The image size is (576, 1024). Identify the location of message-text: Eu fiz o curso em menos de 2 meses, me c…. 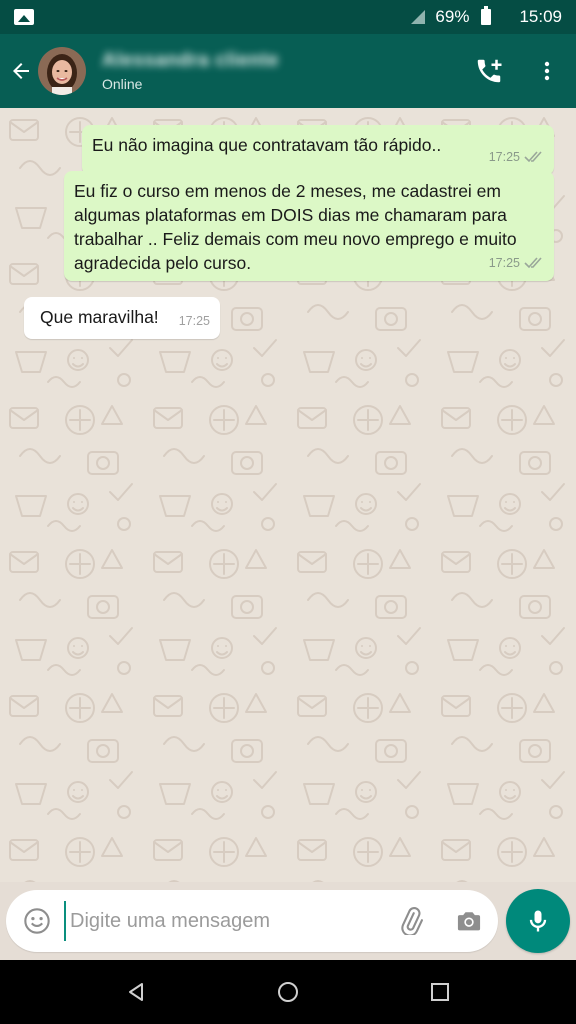
(295, 227).